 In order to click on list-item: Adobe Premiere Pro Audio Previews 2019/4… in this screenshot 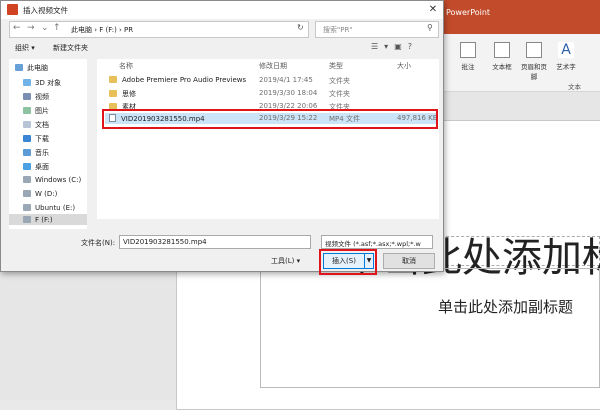, I will do `click(271, 80)`.